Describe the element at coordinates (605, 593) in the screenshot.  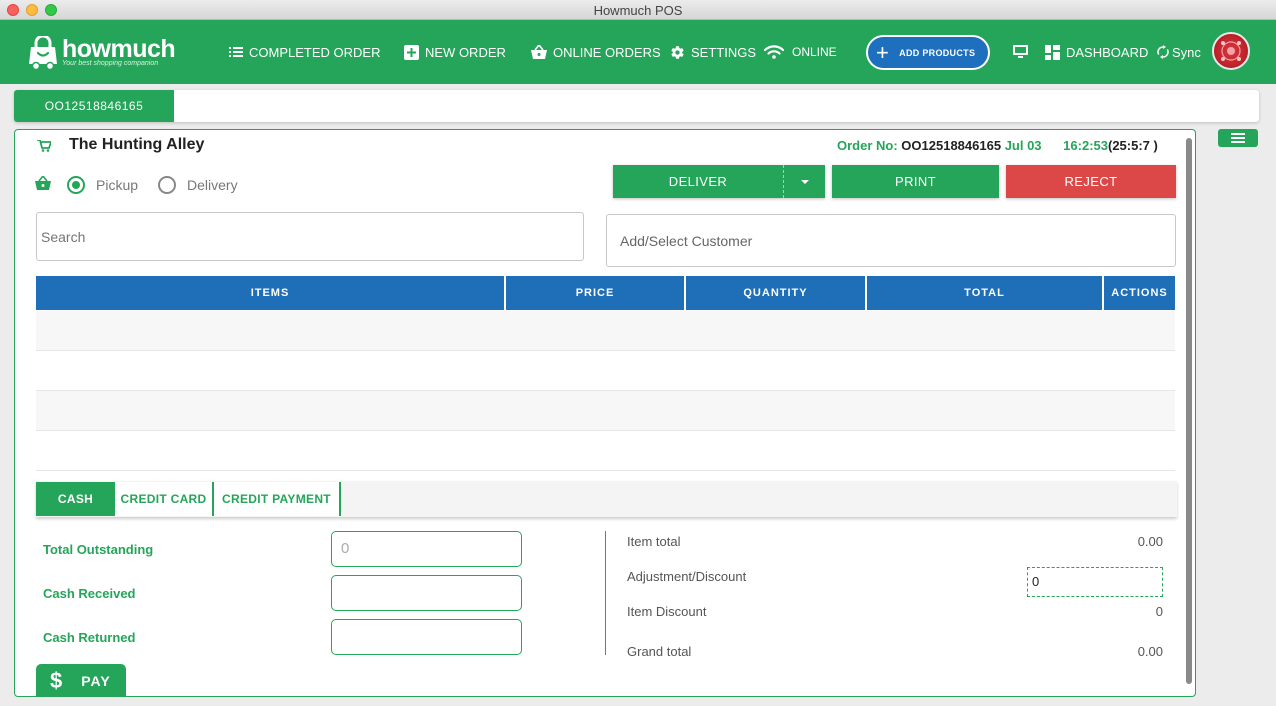
I see `summary-divider` at that location.